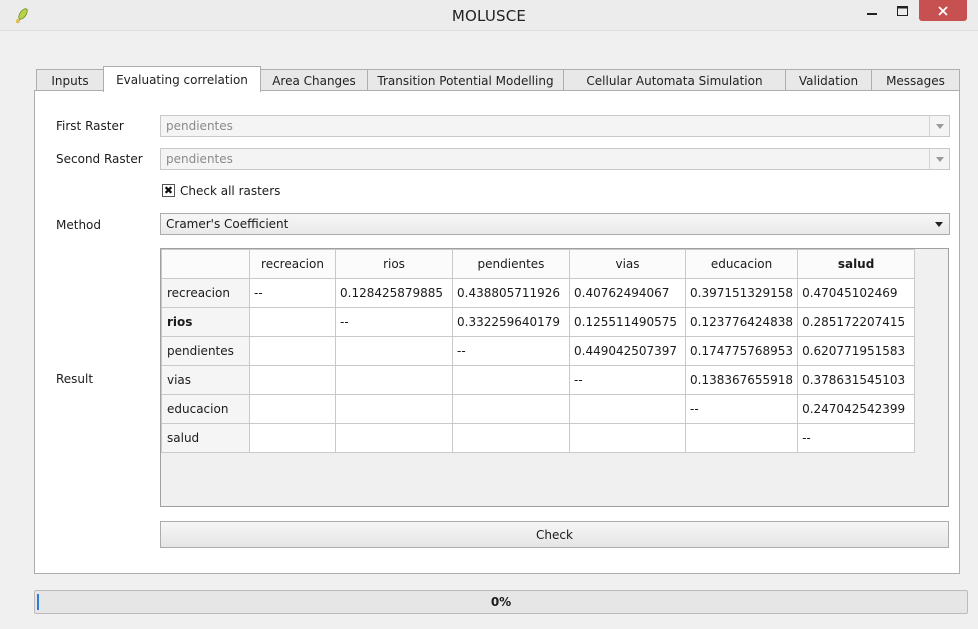  I want to click on tab-transition-potential-modelling: Transition Potential Modelling, so click(465, 80).